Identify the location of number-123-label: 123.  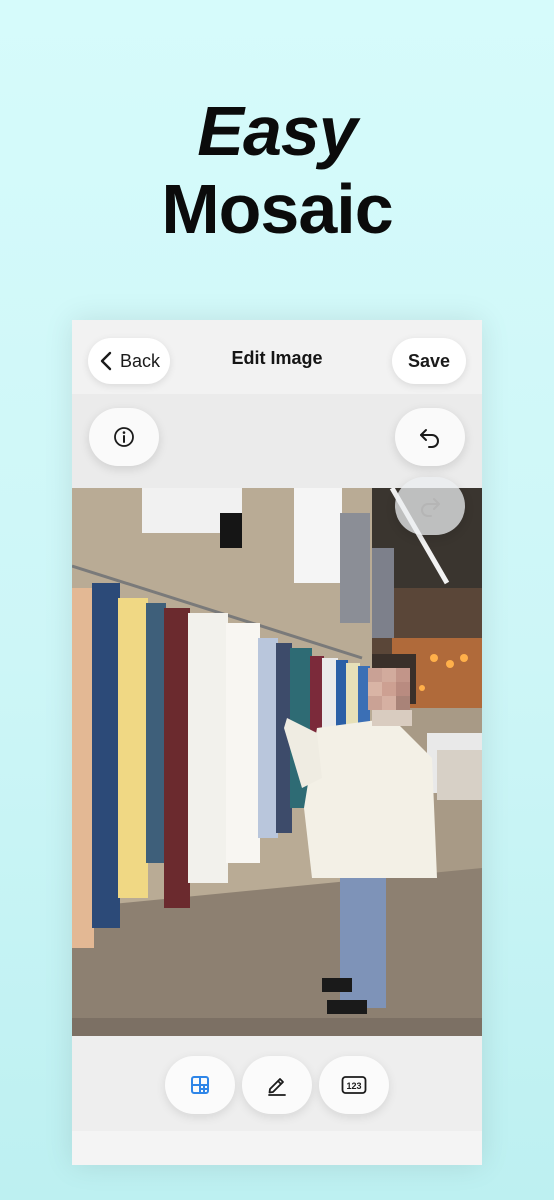
(353, 1086).